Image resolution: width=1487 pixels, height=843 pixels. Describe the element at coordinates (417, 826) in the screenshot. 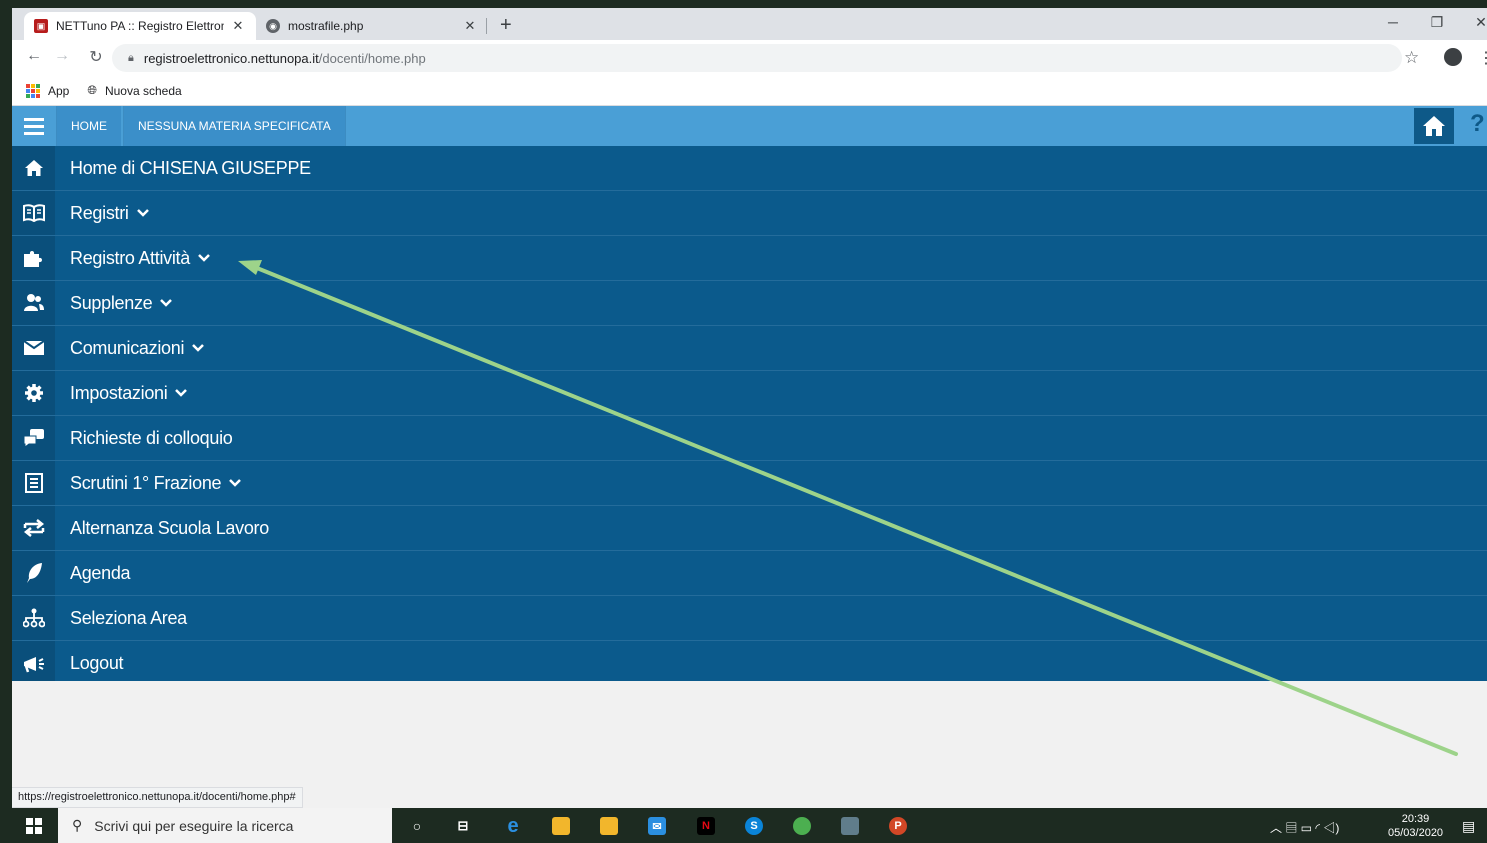

I see `cortana-icon: ○` at that location.